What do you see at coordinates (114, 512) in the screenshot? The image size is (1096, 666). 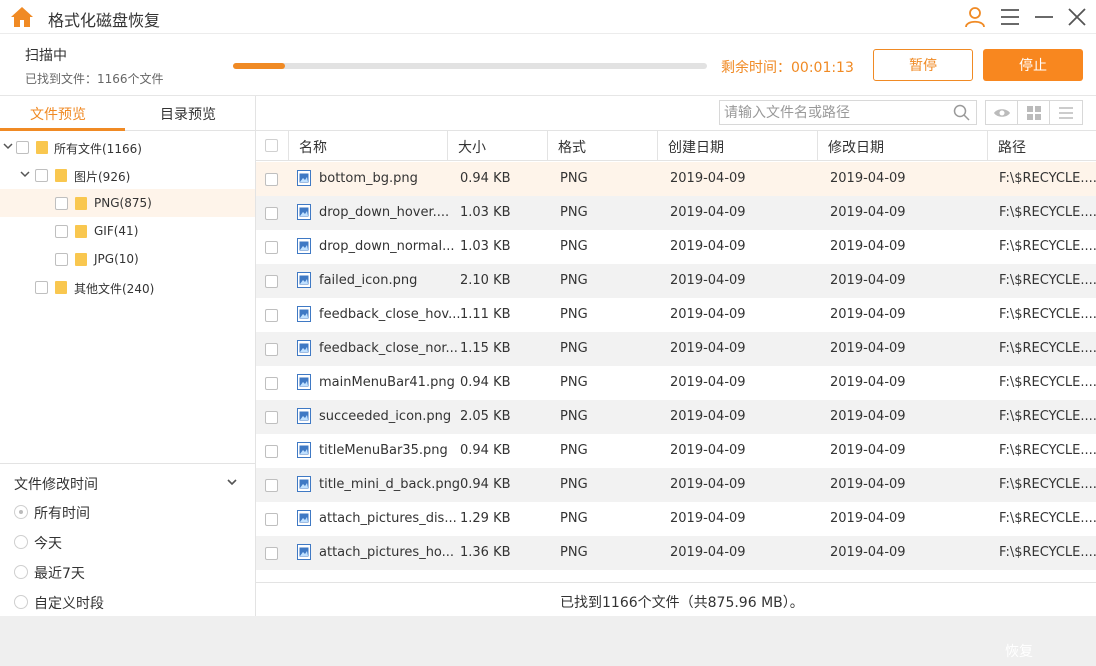 I see `radio-all-time: 所有时间` at bounding box center [114, 512].